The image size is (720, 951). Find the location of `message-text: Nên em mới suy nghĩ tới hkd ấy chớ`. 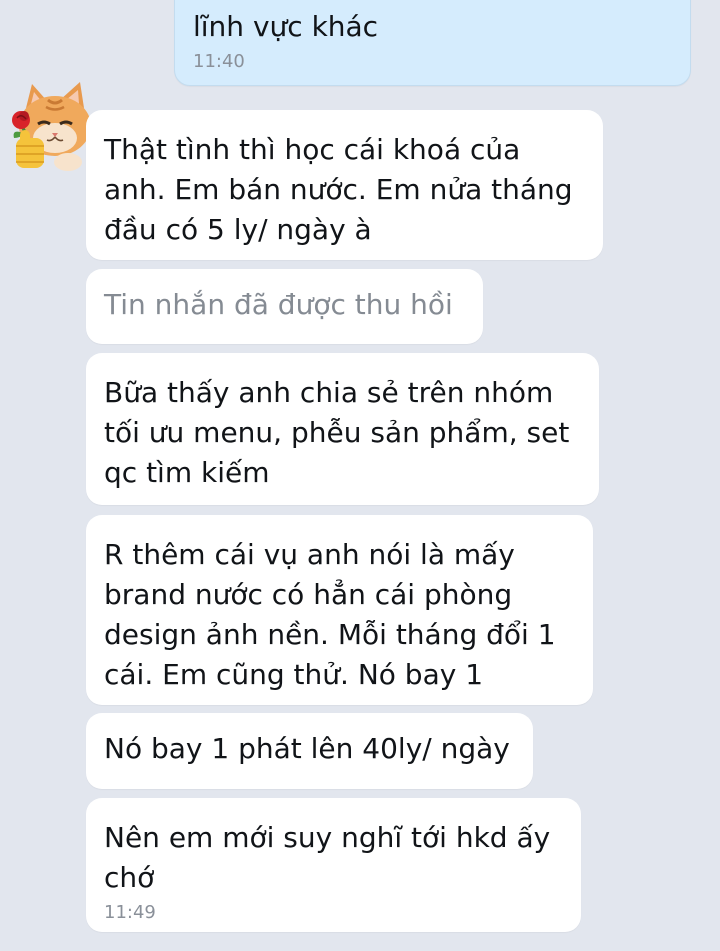

message-text: Nên em mới suy nghĩ tới hkd ấy chớ is located at coordinates (327, 857).